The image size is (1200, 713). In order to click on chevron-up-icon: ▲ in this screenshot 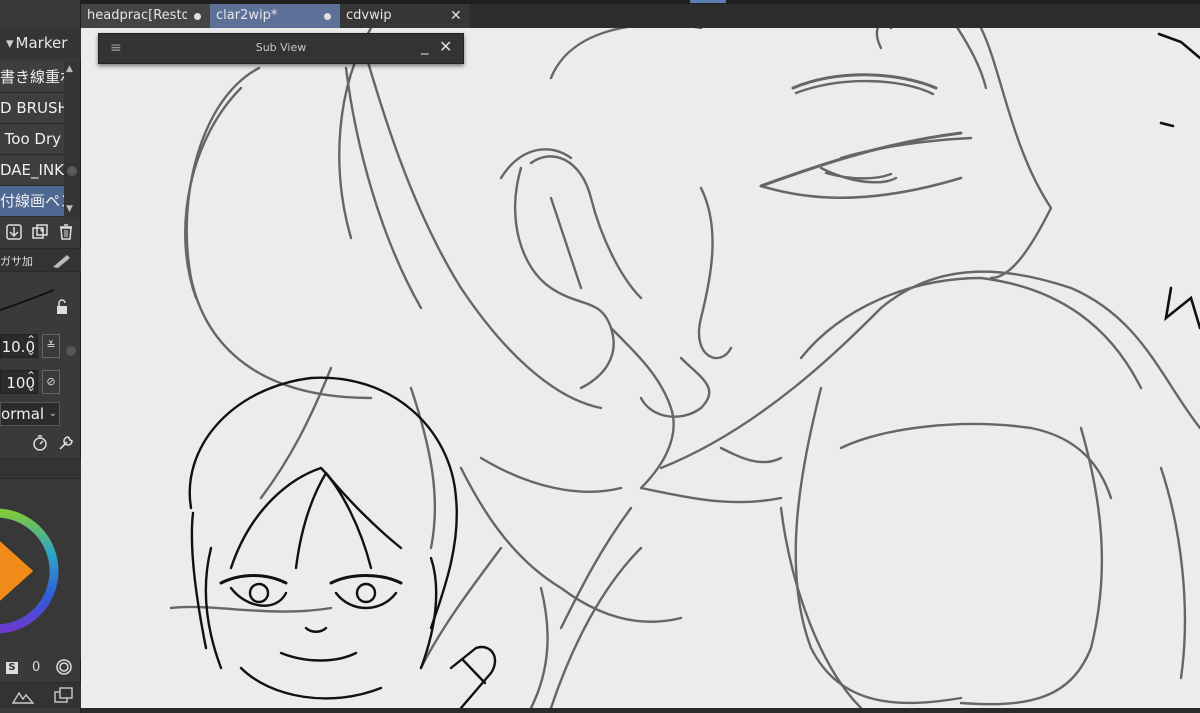, I will do `click(69, 69)`.